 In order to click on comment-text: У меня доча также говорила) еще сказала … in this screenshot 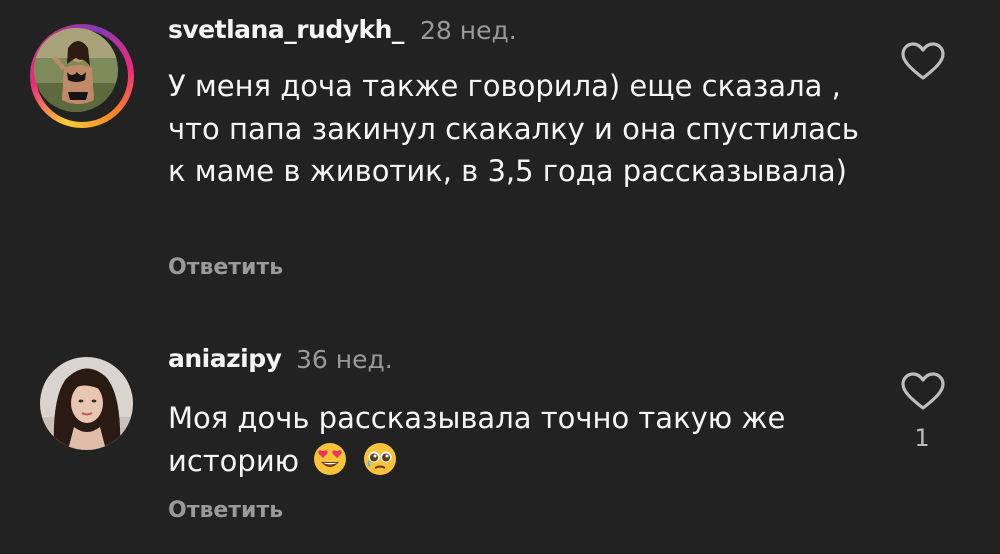, I will do `click(513, 128)`.